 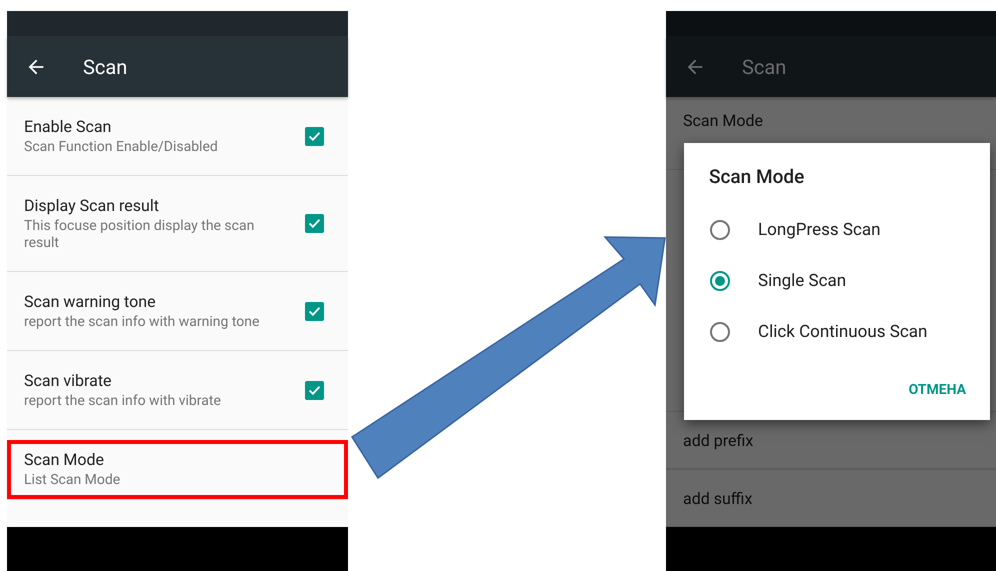 I want to click on setting-title: Display Scan result, so click(x=92, y=205).